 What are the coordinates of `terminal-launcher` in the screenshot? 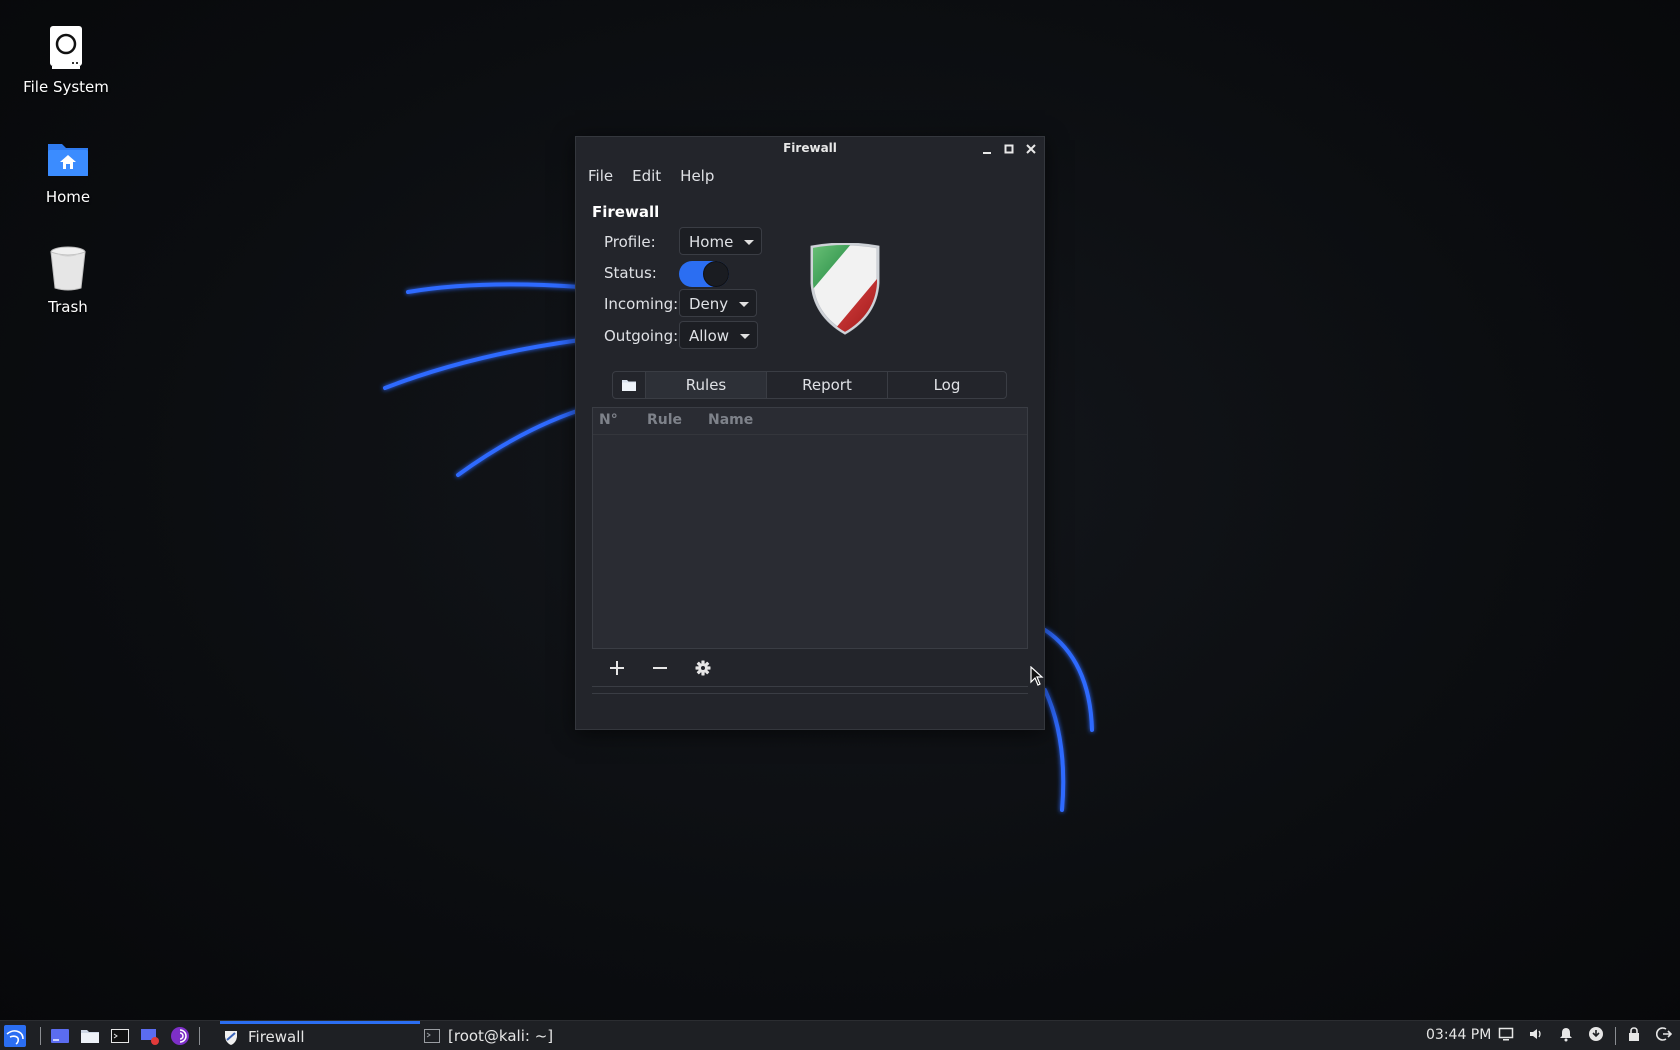 It's located at (120, 1036).